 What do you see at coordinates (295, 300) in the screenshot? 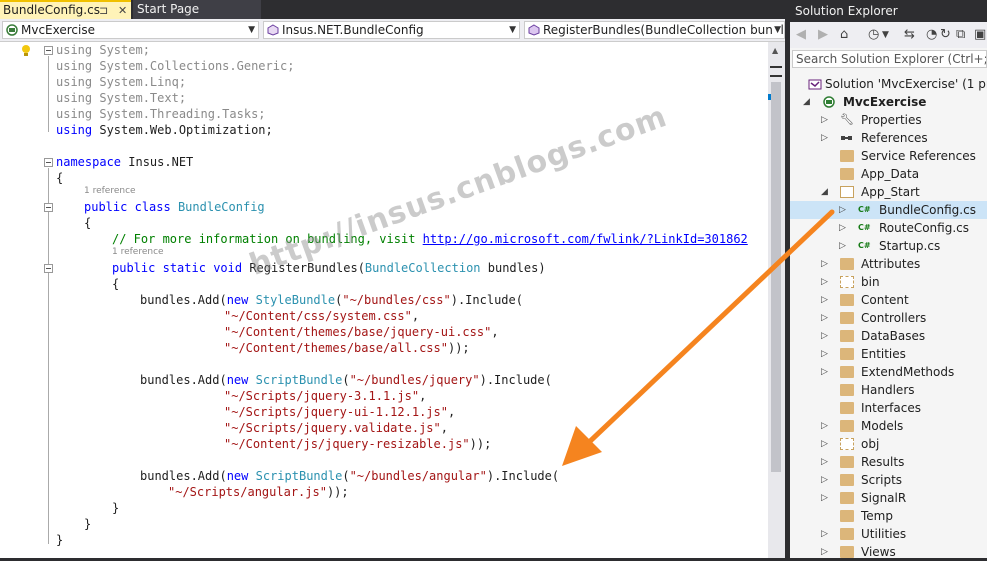
I see `type-name: StyleBundle` at bounding box center [295, 300].